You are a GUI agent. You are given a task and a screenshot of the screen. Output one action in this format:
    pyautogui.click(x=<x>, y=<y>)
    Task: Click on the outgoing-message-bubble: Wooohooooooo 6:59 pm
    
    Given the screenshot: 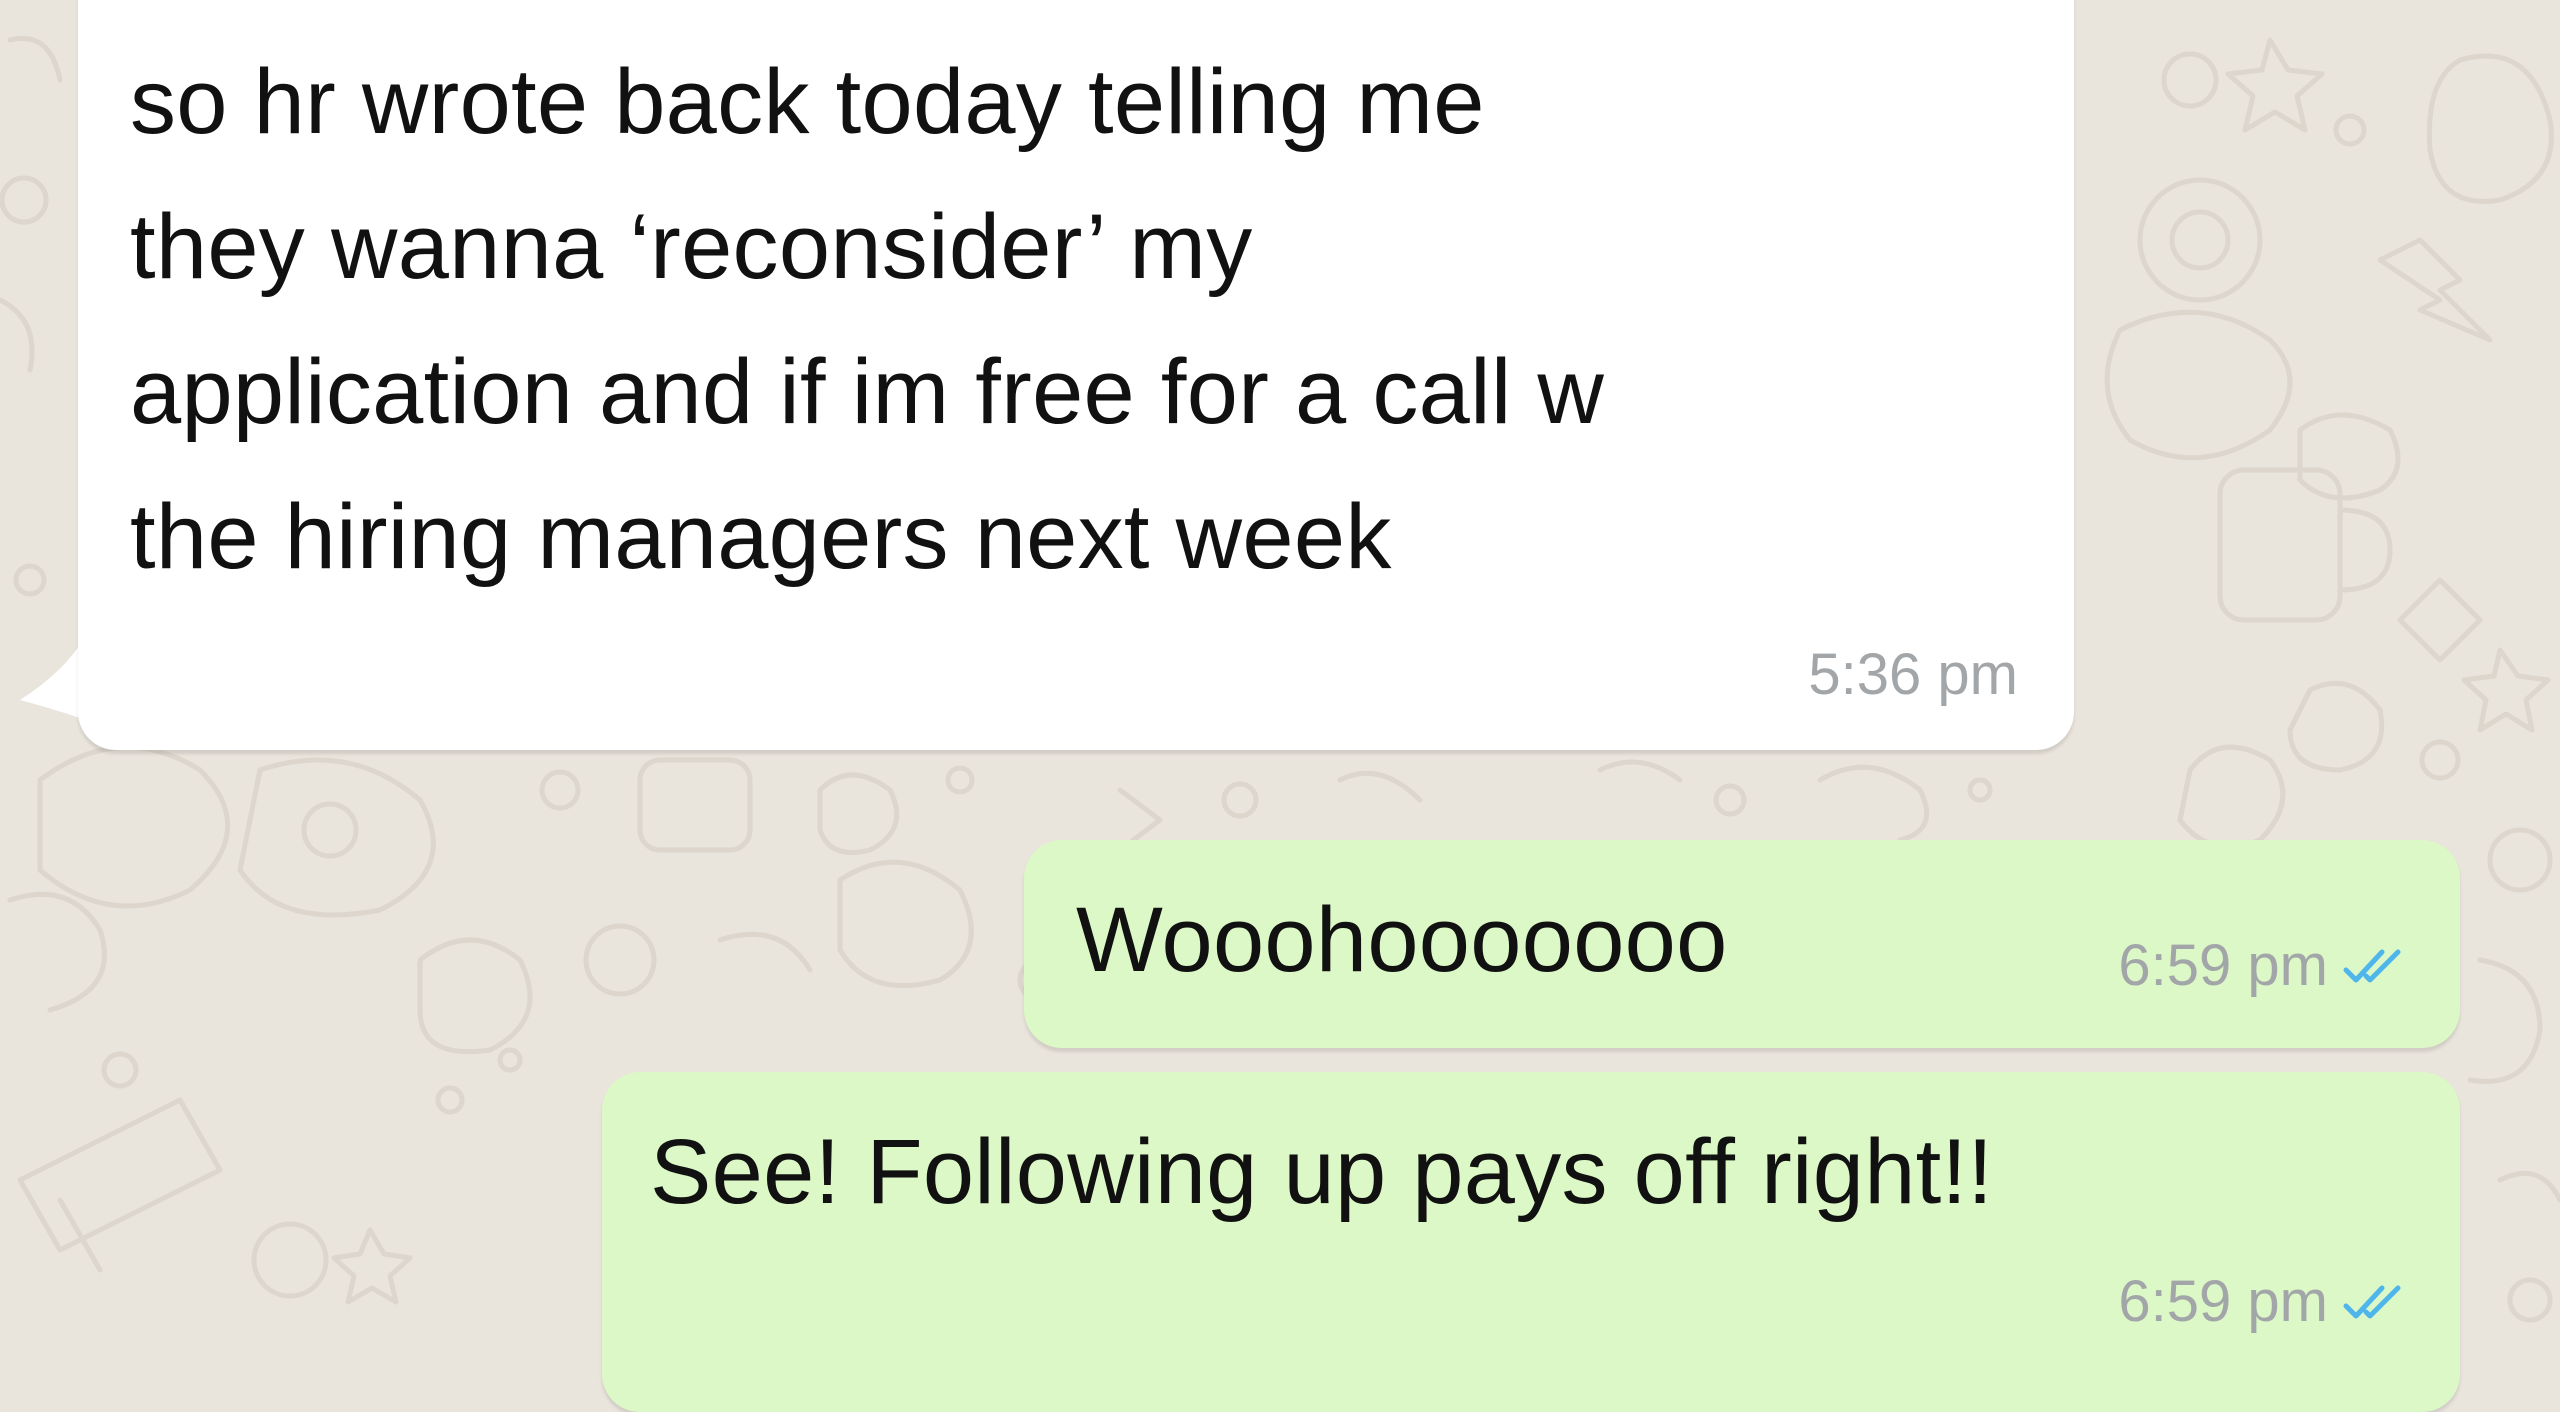 What is the action you would take?
    pyautogui.click(x=1742, y=944)
    